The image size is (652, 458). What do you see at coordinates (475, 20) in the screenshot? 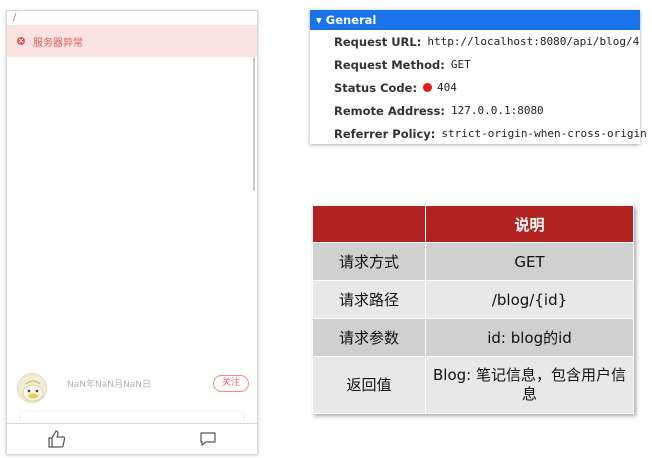
I see `general-header: ▾ General` at bounding box center [475, 20].